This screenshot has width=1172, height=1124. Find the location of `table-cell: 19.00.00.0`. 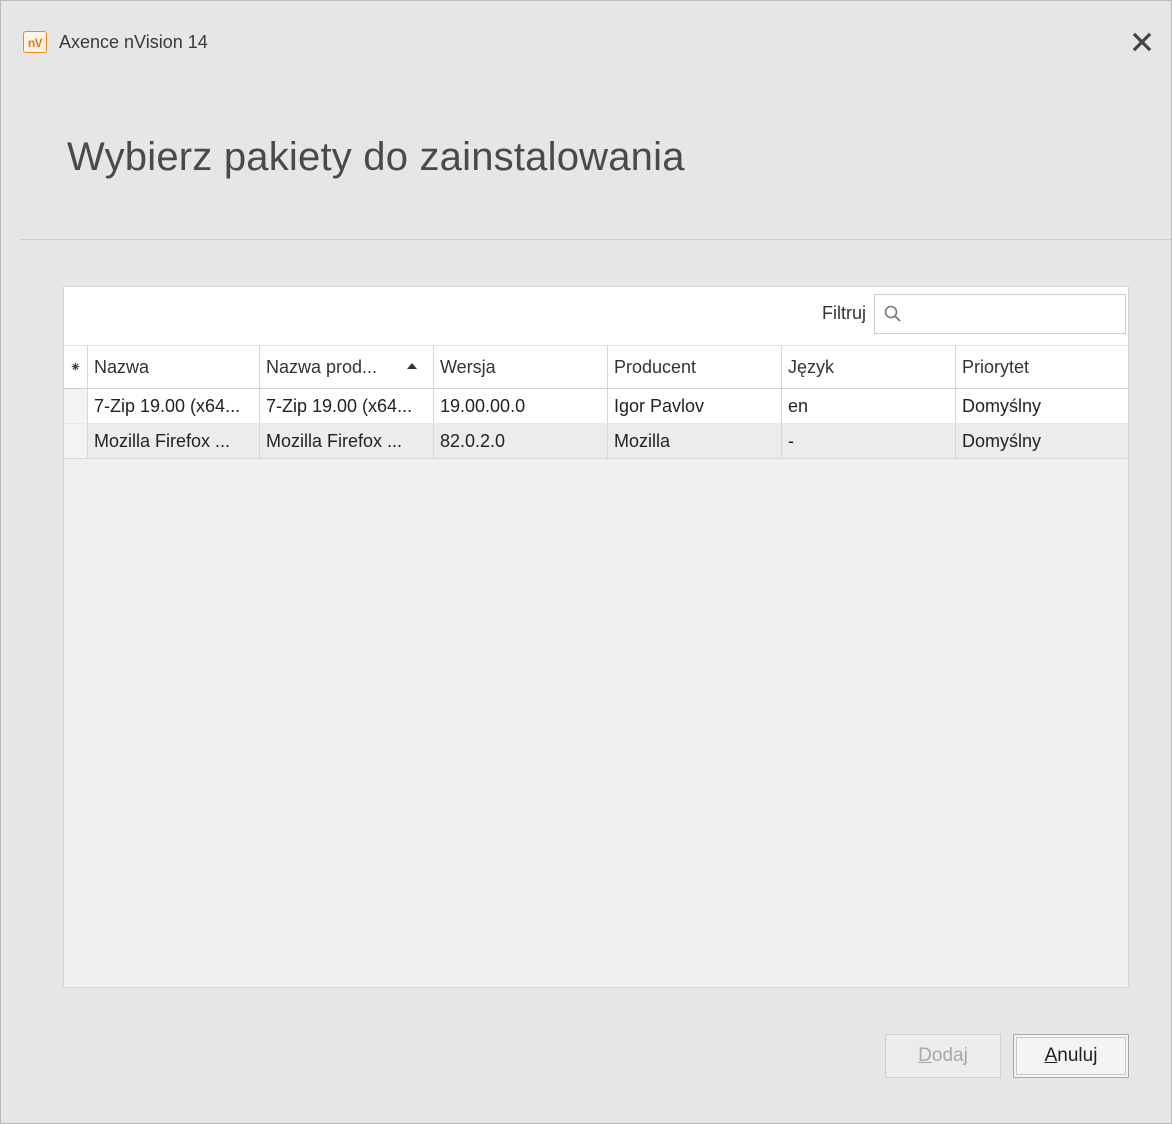

table-cell: 19.00.00.0 is located at coordinates (521, 406).